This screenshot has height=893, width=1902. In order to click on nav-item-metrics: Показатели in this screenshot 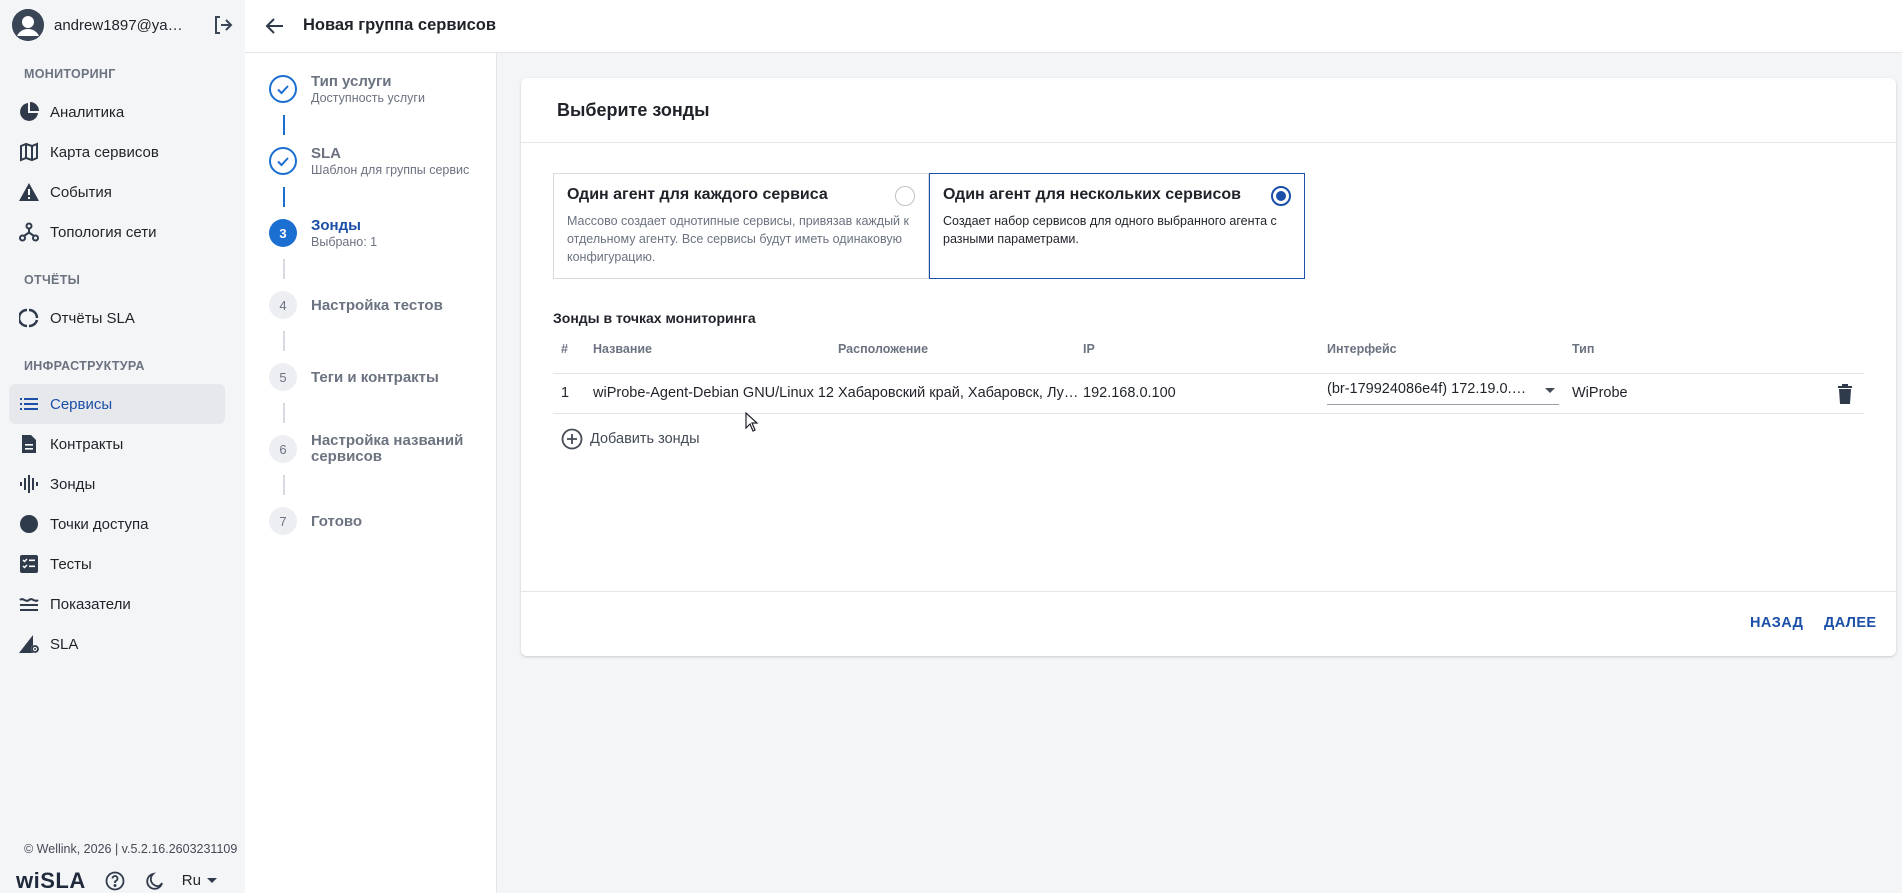, I will do `click(117, 604)`.